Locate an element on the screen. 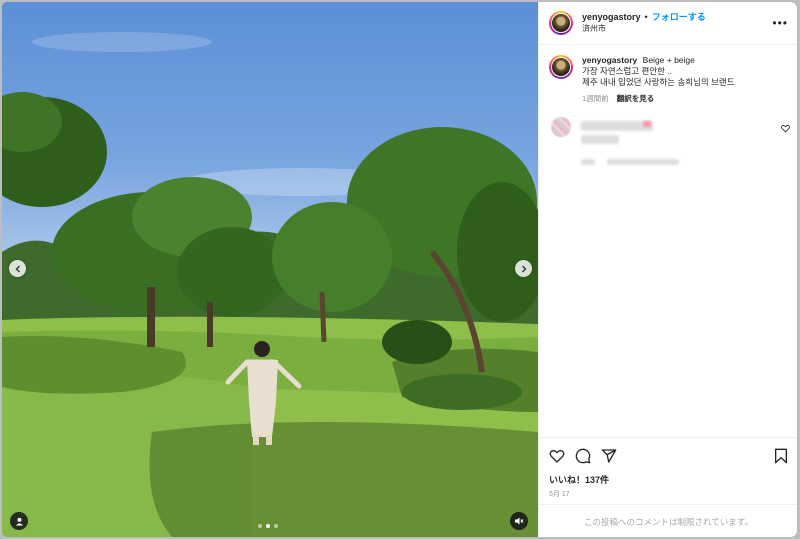 Image resolution: width=800 pixels, height=539 pixels. bookmark-icon is located at coordinates (781, 456).